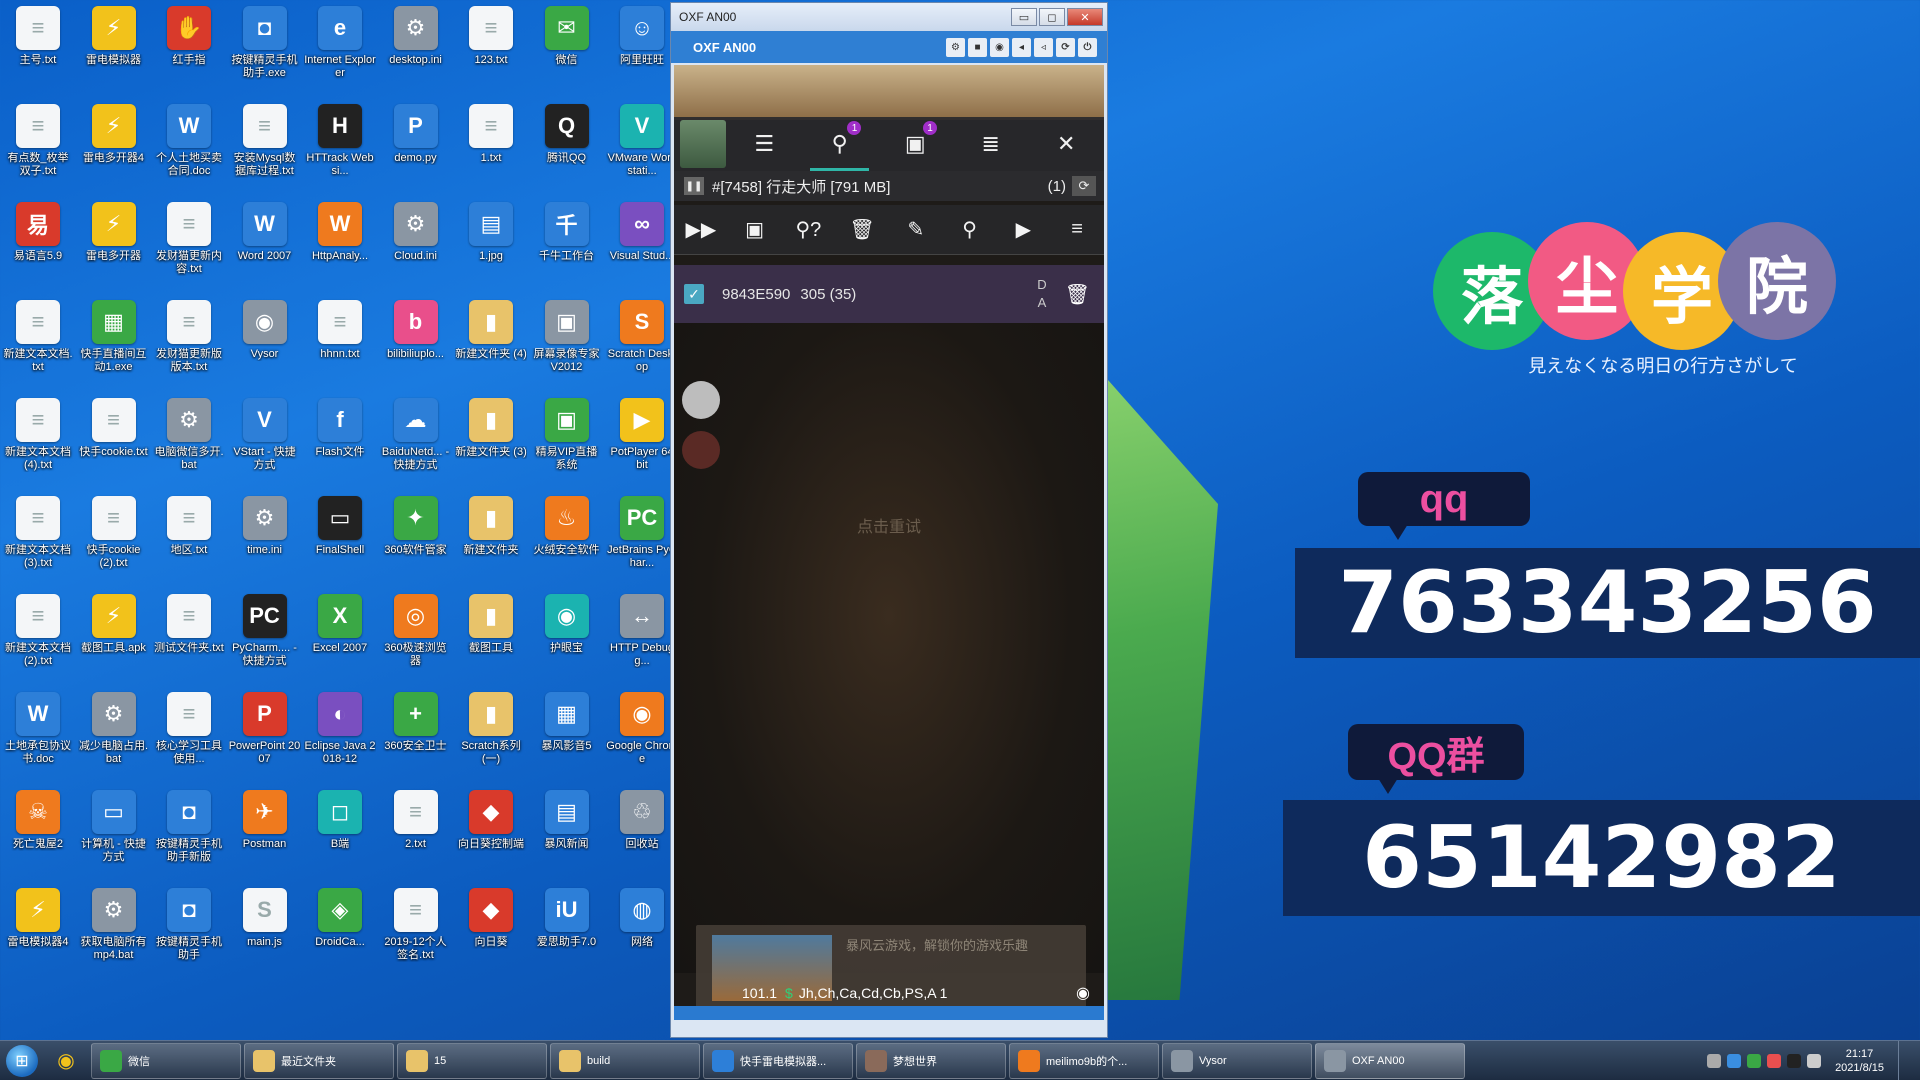 Image resolution: width=1920 pixels, height=1080 pixels. What do you see at coordinates (1794, 1060) in the screenshot?
I see `qq-tray-icon` at bounding box center [1794, 1060].